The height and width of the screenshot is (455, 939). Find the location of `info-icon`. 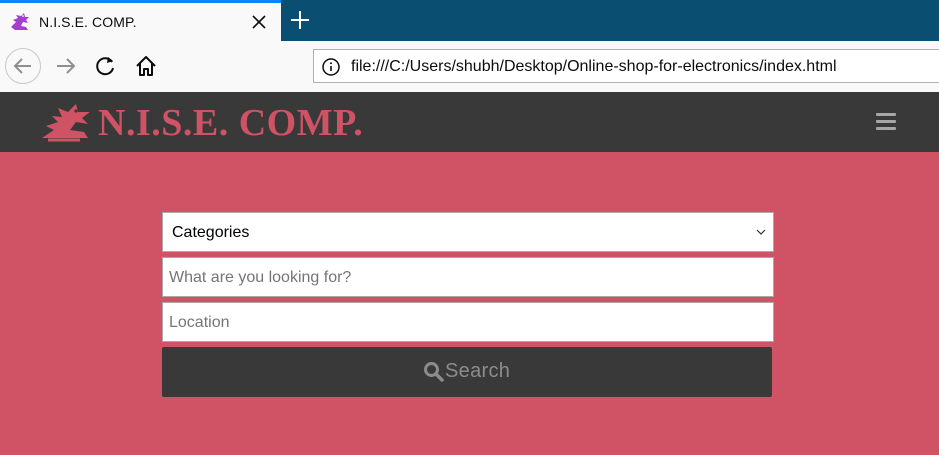

info-icon is located at coordinates (331, 67).